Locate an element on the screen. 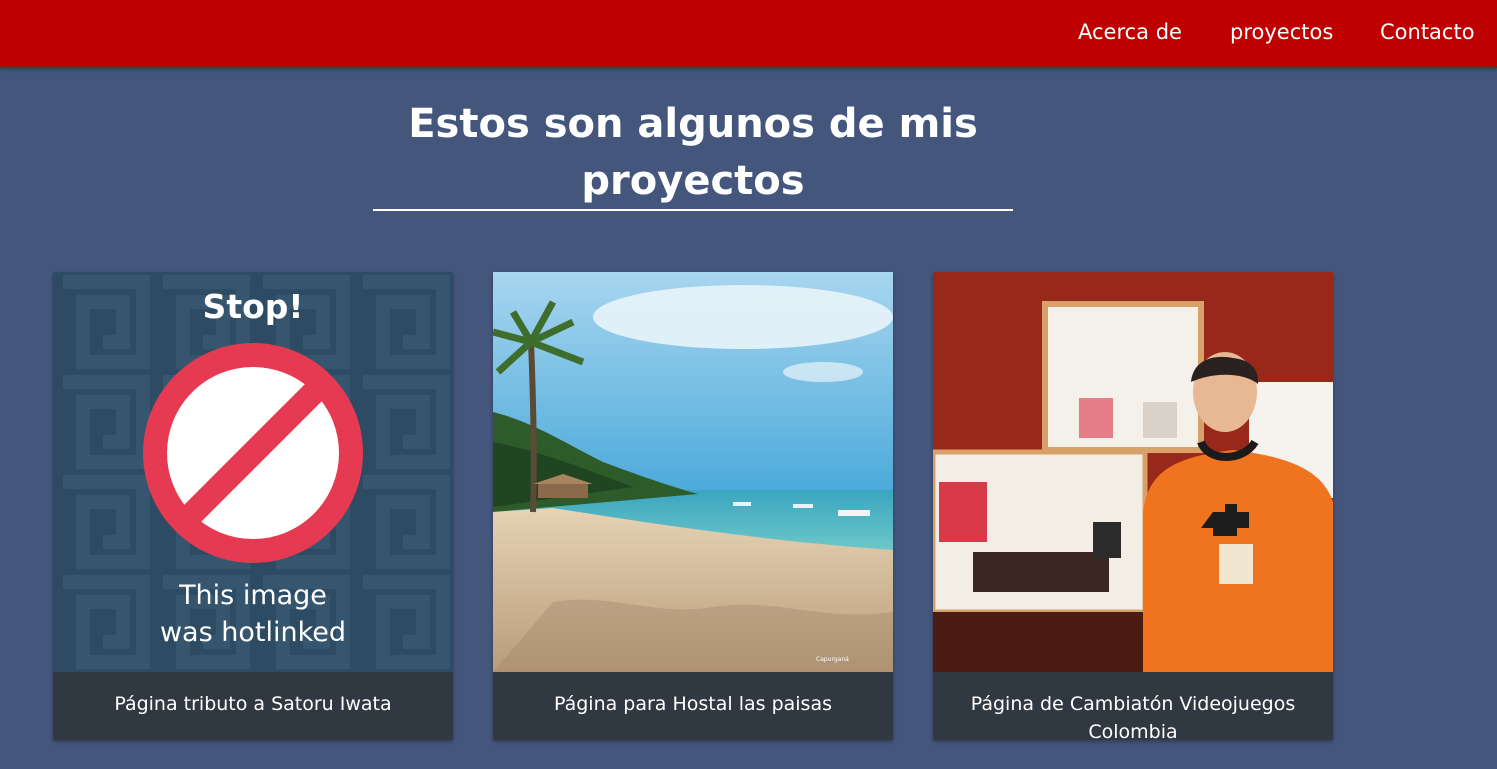 Image resolution: width=1497 pixels, height=769 pixels. project-thumbnail-person-exhibit is located at coordinates (1133, 472).